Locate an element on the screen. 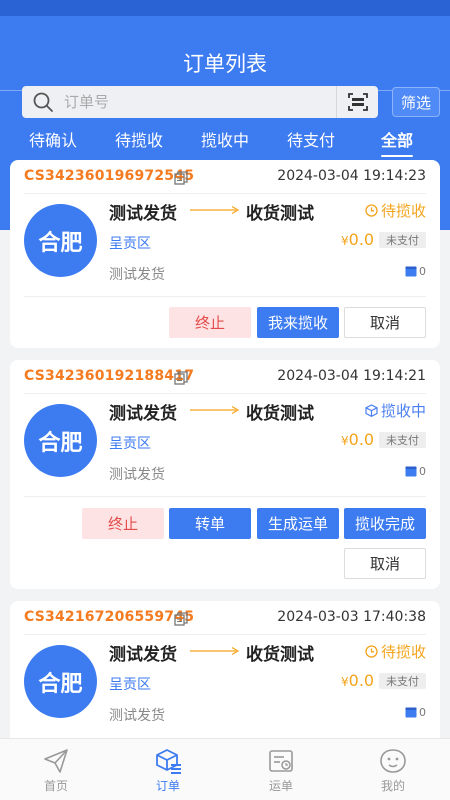  order-note: 测试发货 is located at coordinates (137, 475).